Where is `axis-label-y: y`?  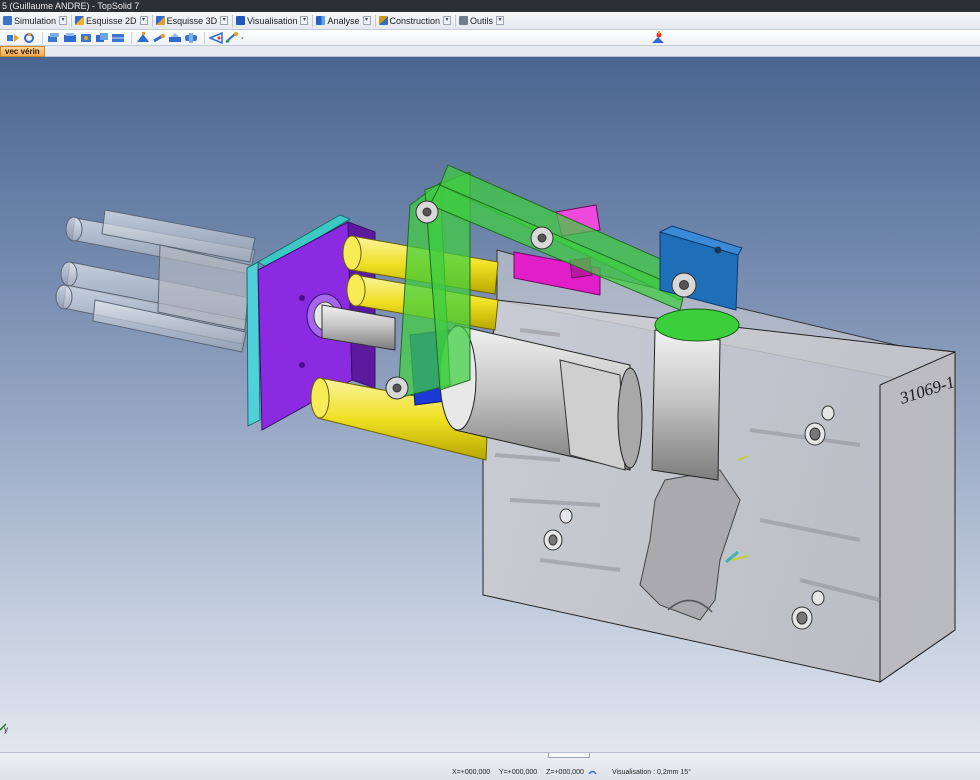
axis-label-y: y is located at coordinates (6, 729).